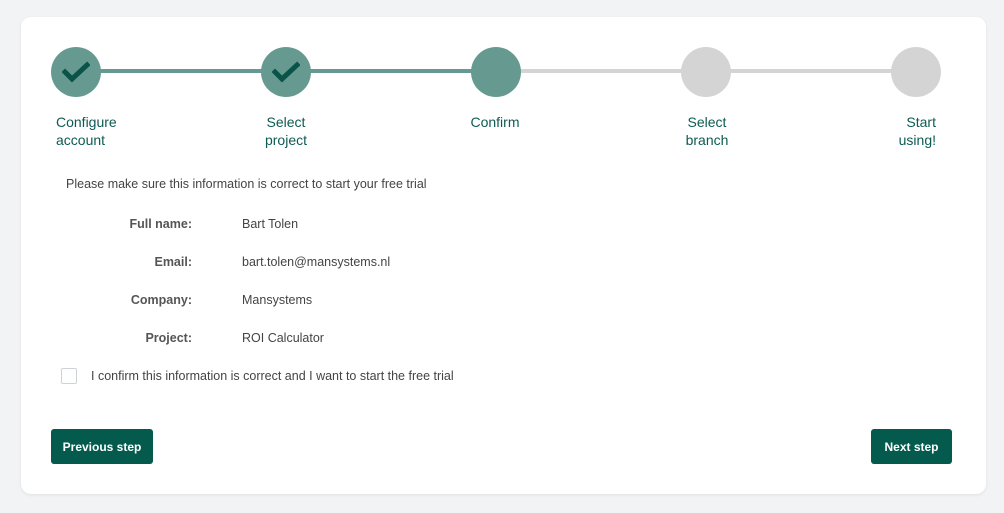 The height and width of the screenshot is (513, 1004). Describe the element at coordinates (161, 300) in the screenshot. I see `summary-label: Company:` at that location.